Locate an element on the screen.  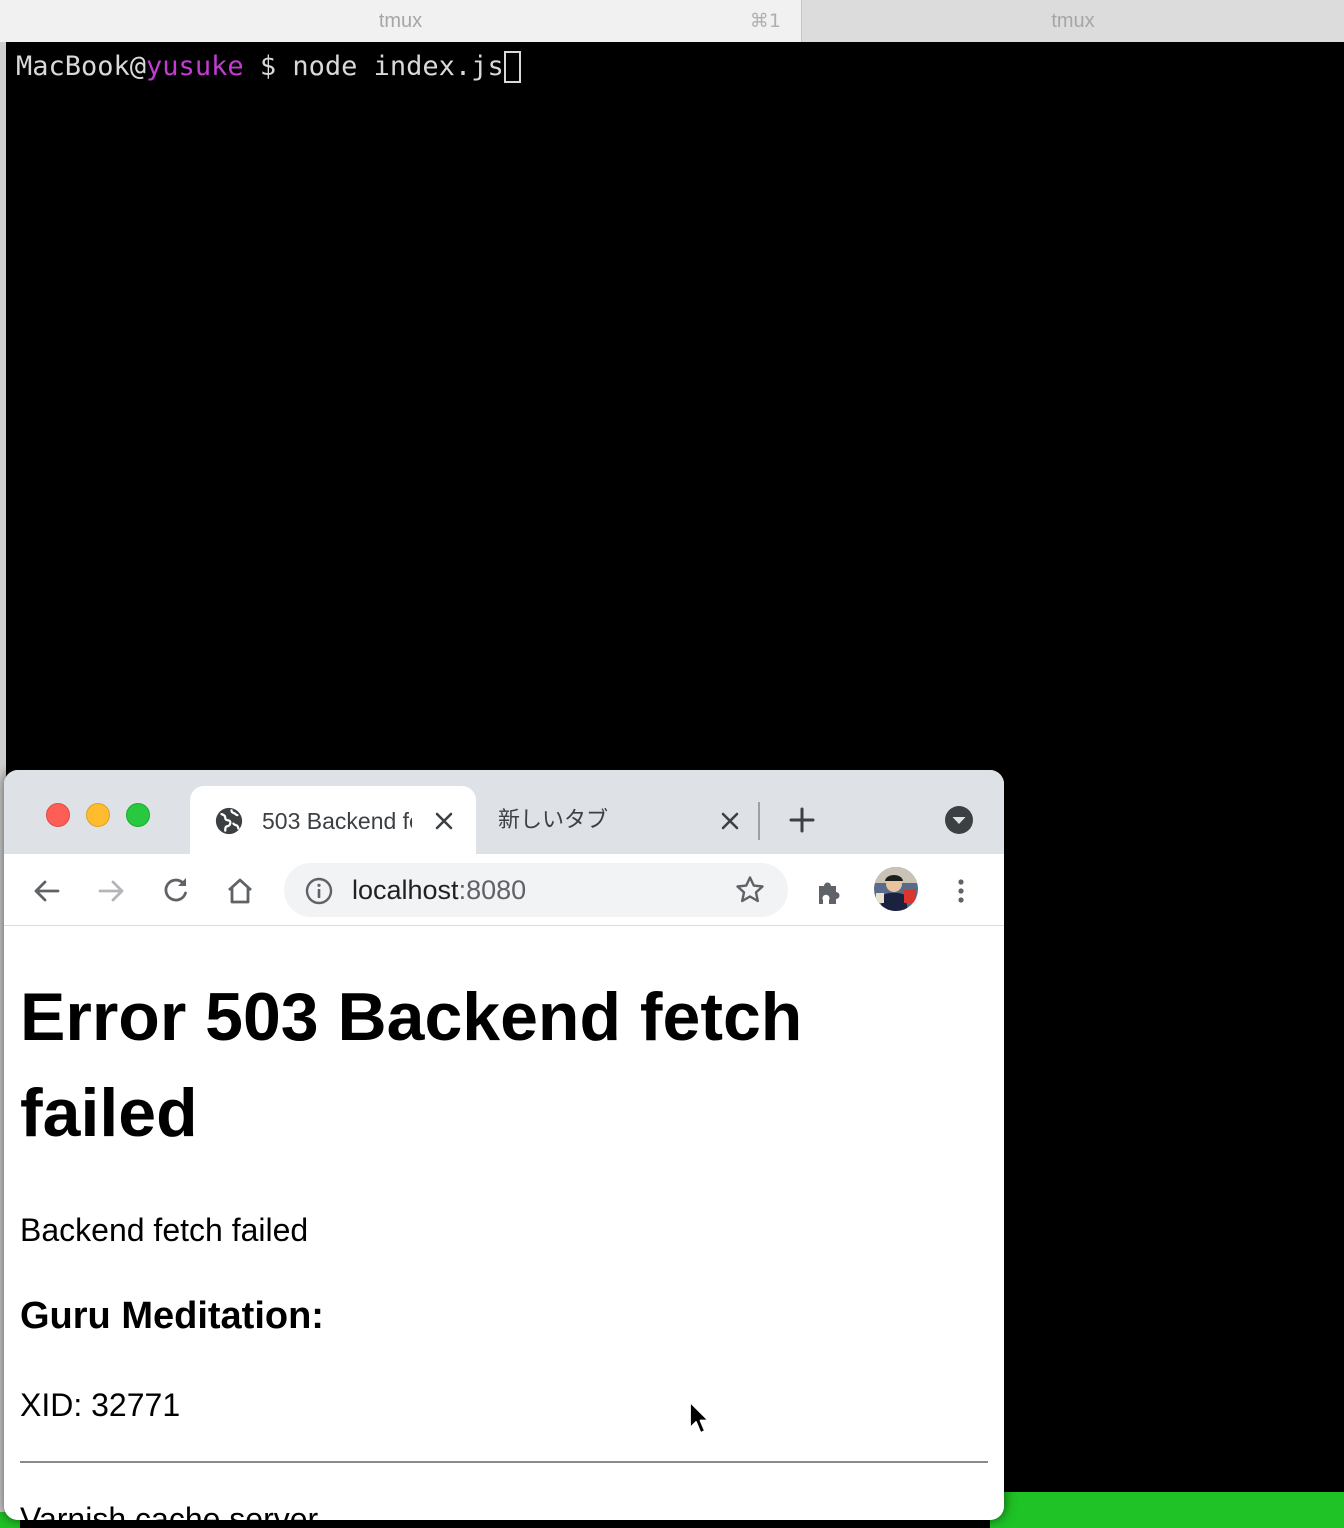
terminal-tab-bar: tmux ⌘1 tmux is located at coordinates (672, 21).